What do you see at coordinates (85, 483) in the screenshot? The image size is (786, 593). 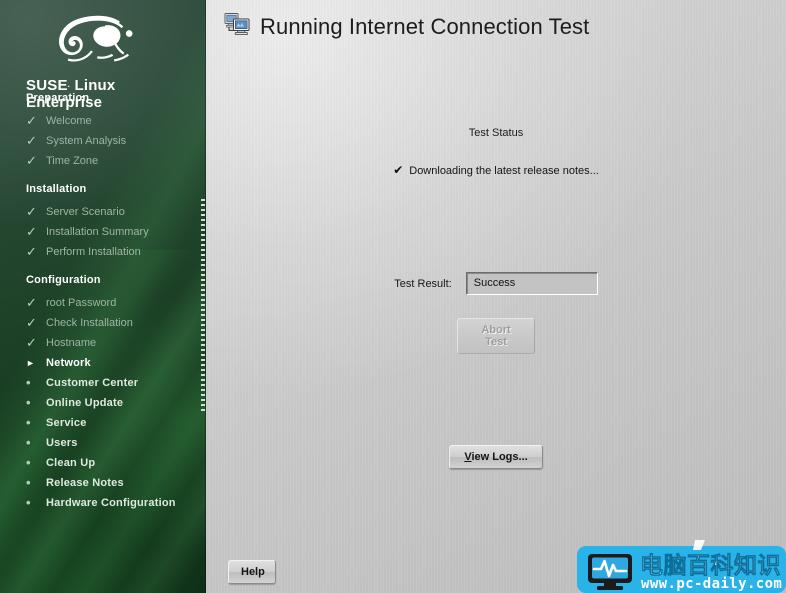 I see `sidebar-item-label: Release Notes` at bounding box center [85, 483].